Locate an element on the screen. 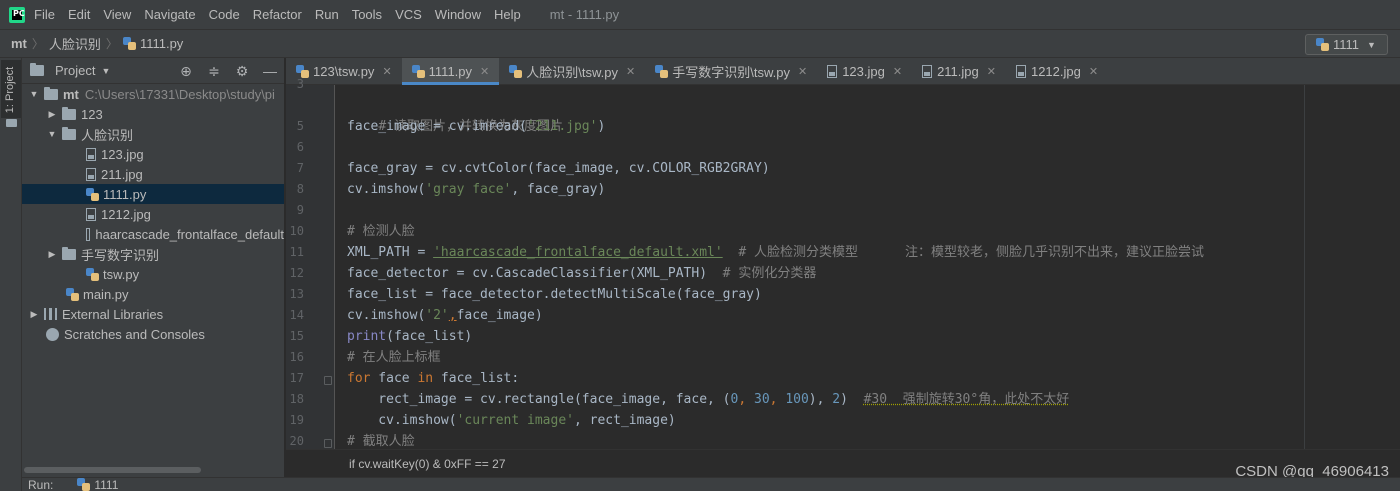 The image size is (1400, 491). tree-item-handwriting: ▶ 手写数字识别 is located at coordinates (153, 254).